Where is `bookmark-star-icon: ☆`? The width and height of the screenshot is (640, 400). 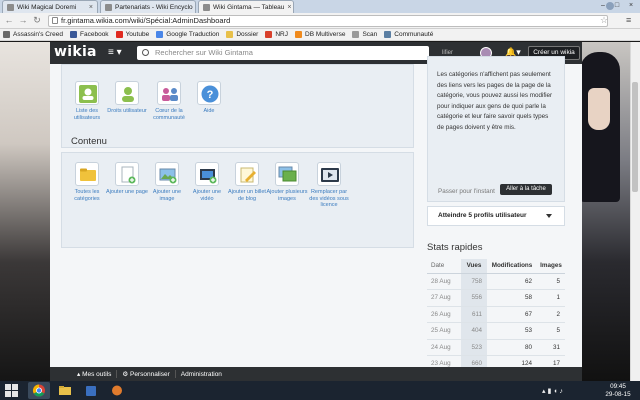
bookmark-star-icon: ☆ is located at coordinates (604, 20).